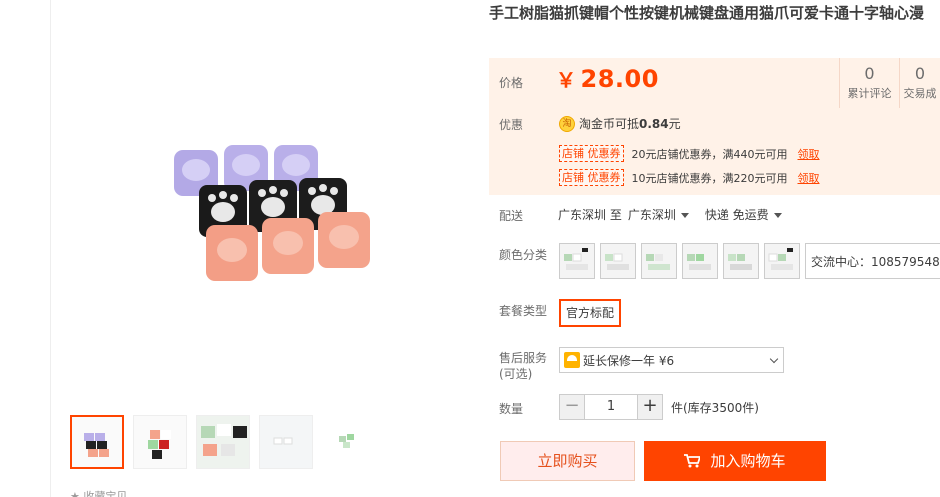  What do you see at coordinates (869, 93) in the screenshot?
I see `review-count-label: 累计评论` at bounding box center [869, 93].